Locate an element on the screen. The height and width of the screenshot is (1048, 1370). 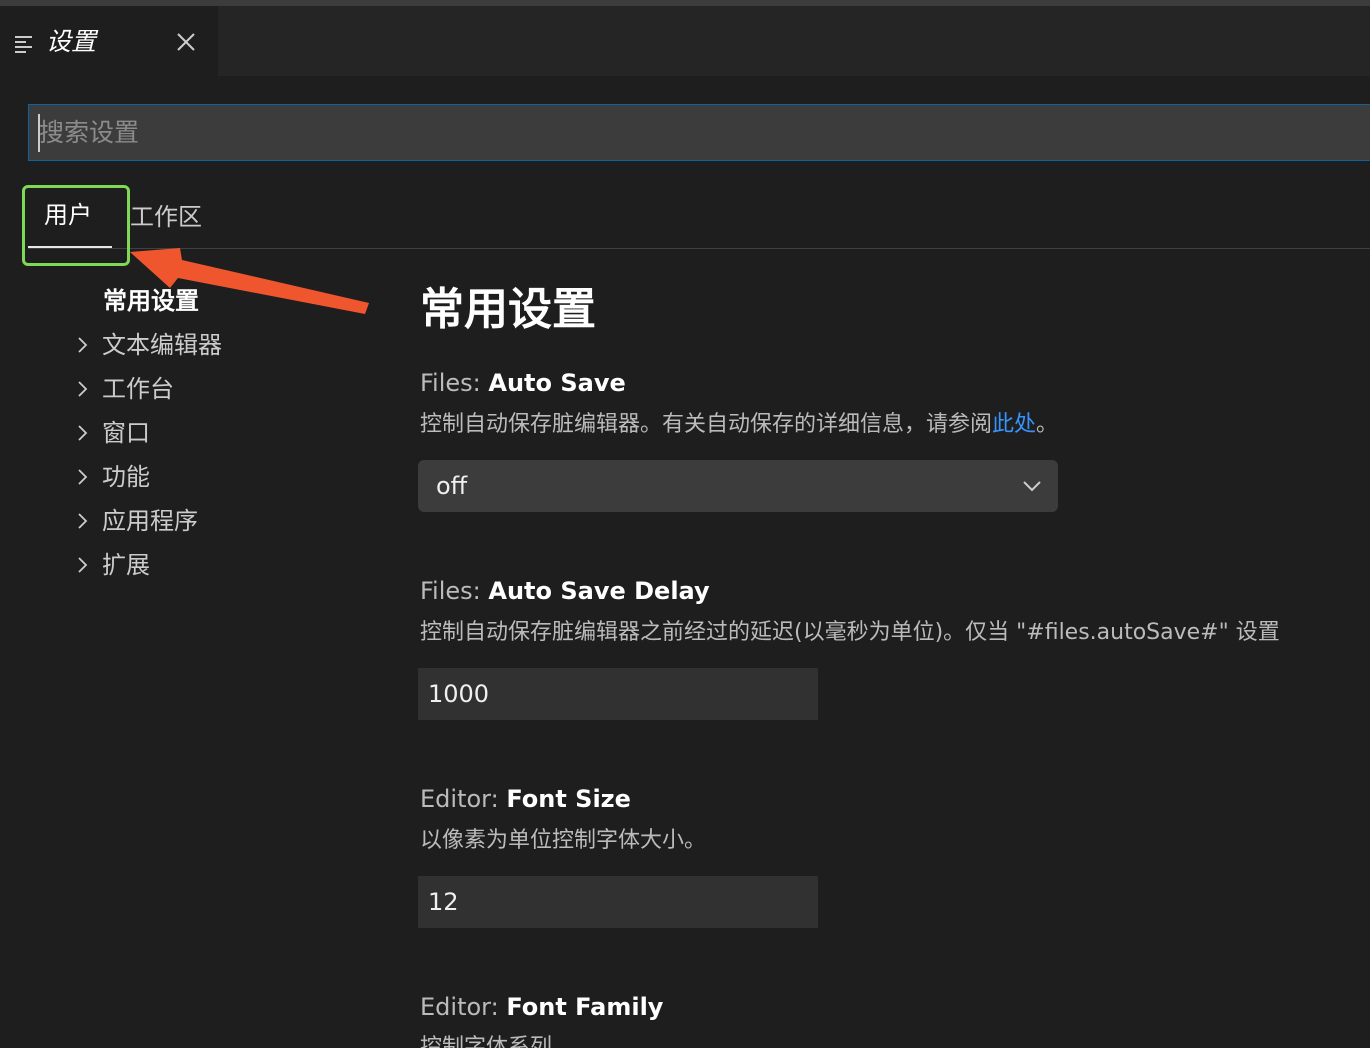
setting-title-auto-save-delay: Files: Auto Save Delay is located at coordinates (565, 591).